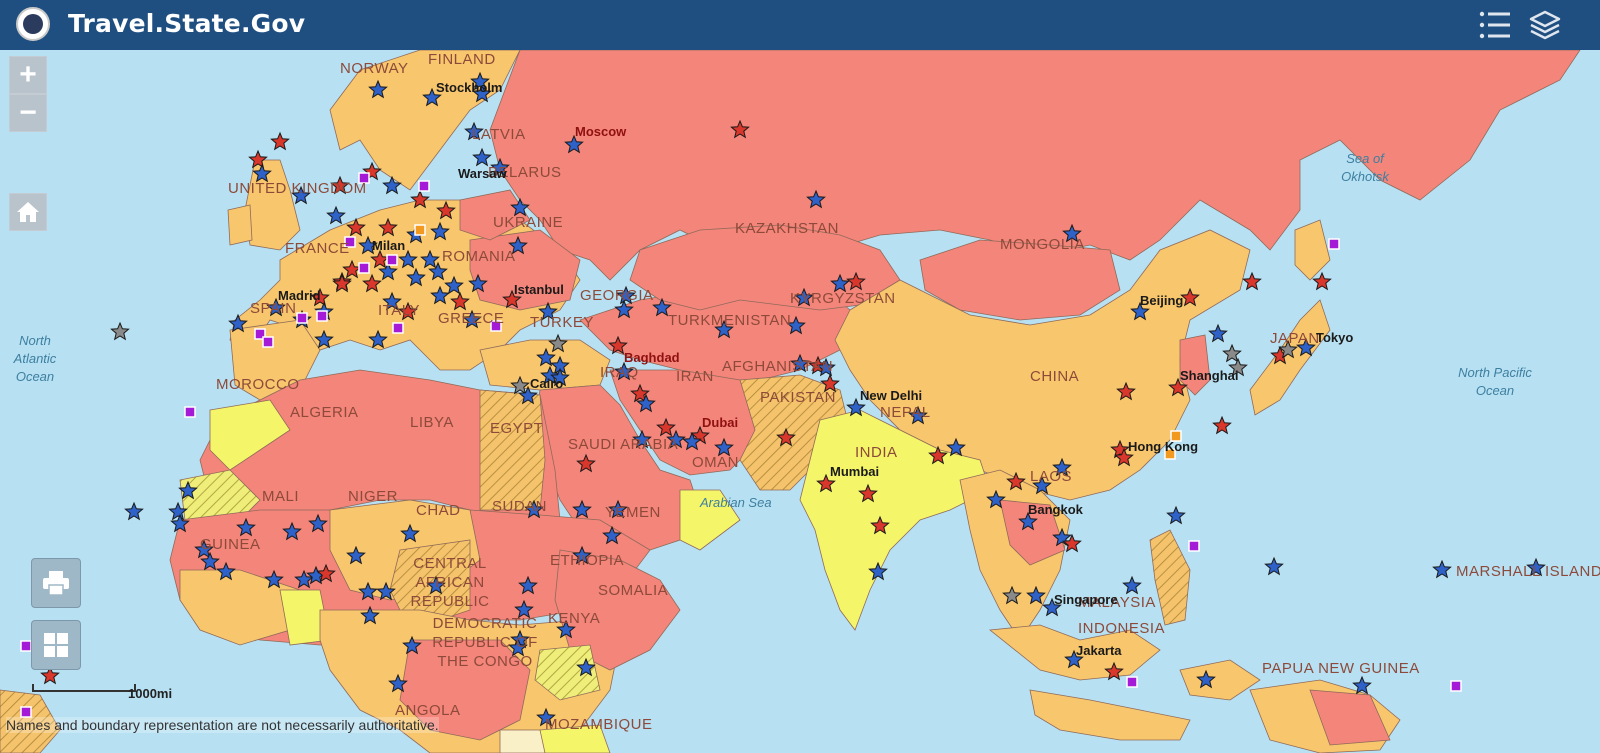  I want to click on list-icon, so click(1494, 25).